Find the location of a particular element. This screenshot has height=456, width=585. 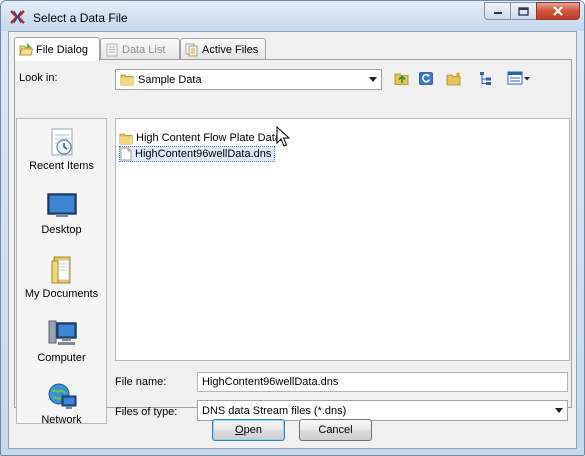

file-type-label: Files of type: is located at coordinates (146, 412).